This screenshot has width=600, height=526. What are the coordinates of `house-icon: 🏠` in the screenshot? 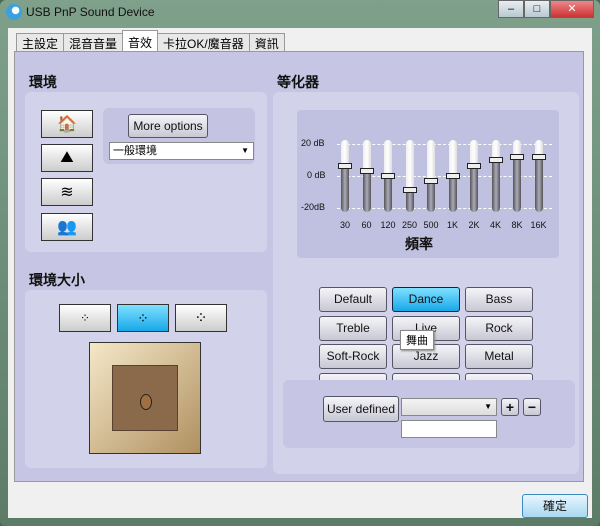 It's located at (67, 124).